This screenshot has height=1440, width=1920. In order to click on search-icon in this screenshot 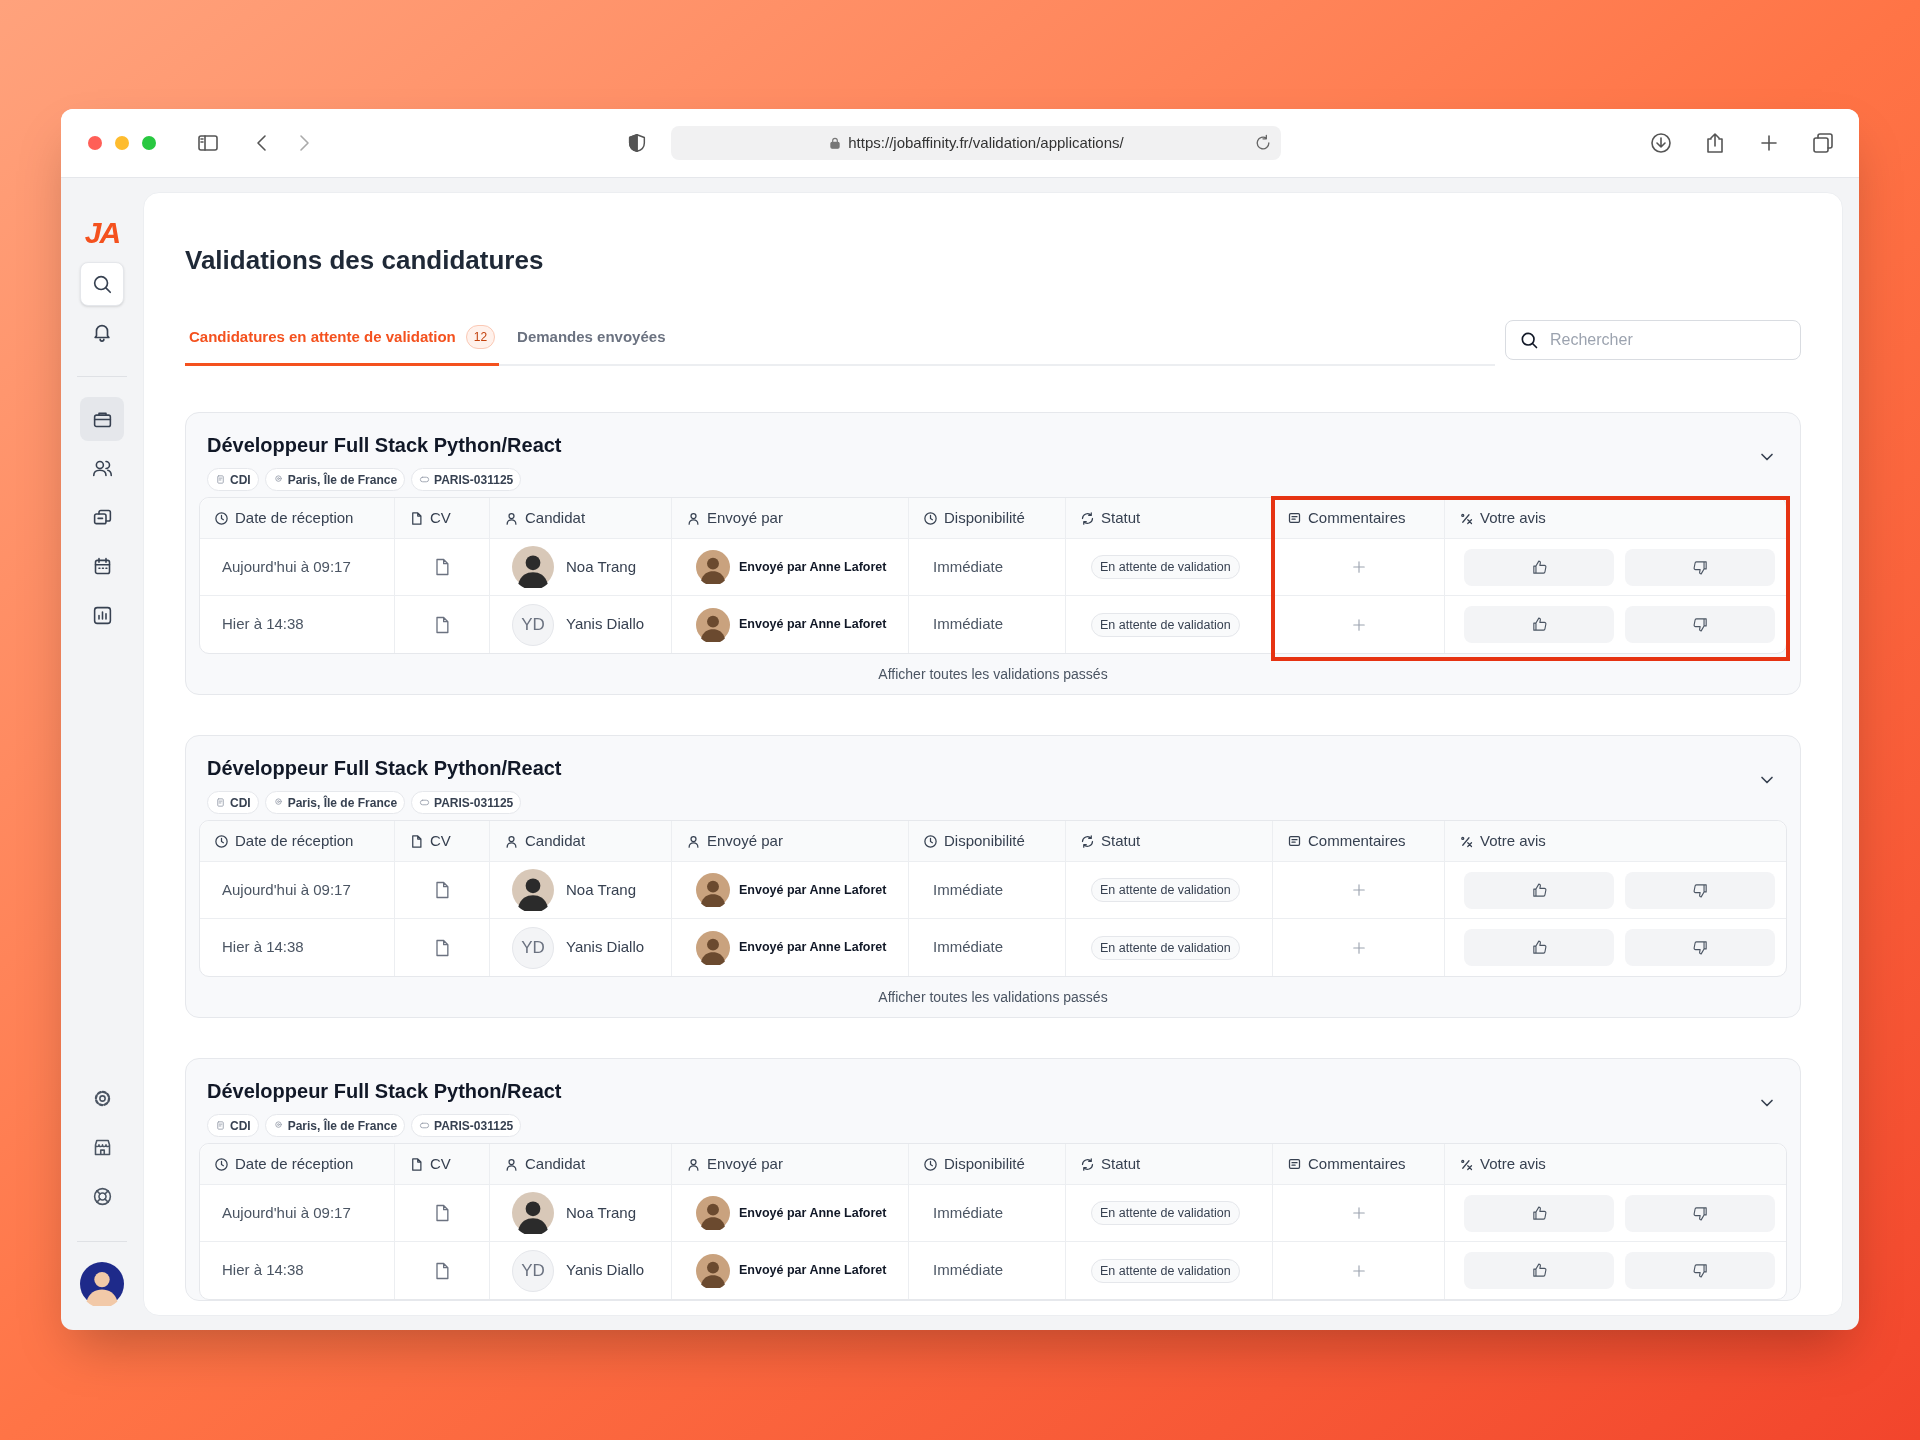, I will do `click(102, 284)`.